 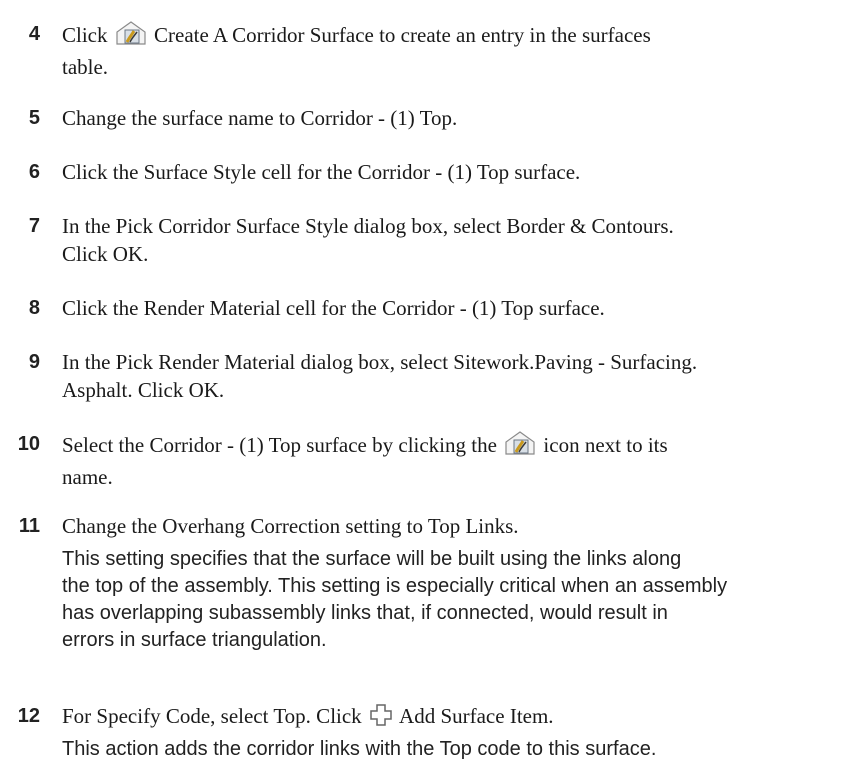 What do you see at coordinates (194, 640) in the screenshot?
I see `note-line: errors in surface triangulation.` at bounding box center [194, 640].